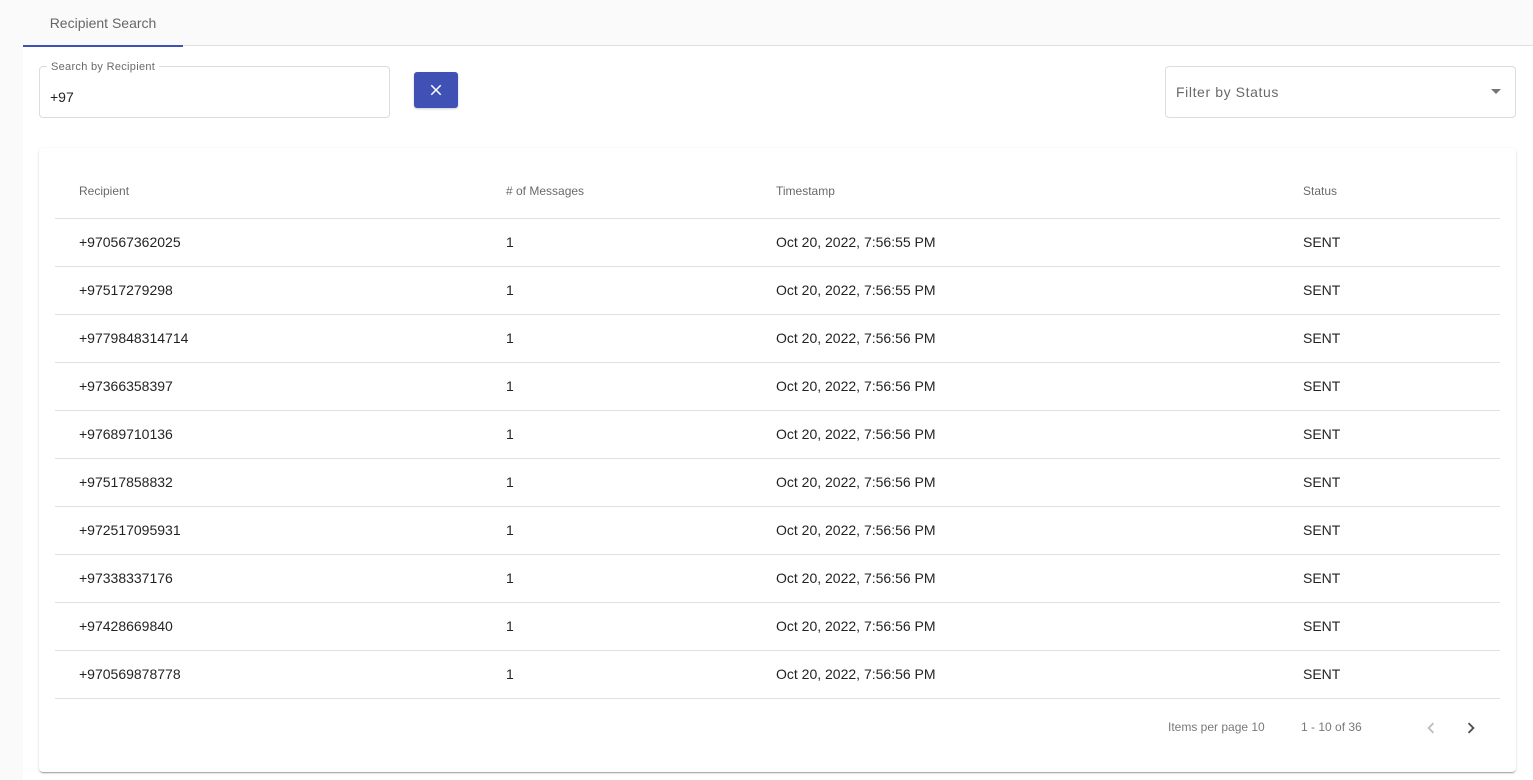 The image size is (1533, 780). Describe the element at coordinates (777, 728) in the screenshot. I see `paginator: Items per page 10 1 - 10 of 36` at that location.